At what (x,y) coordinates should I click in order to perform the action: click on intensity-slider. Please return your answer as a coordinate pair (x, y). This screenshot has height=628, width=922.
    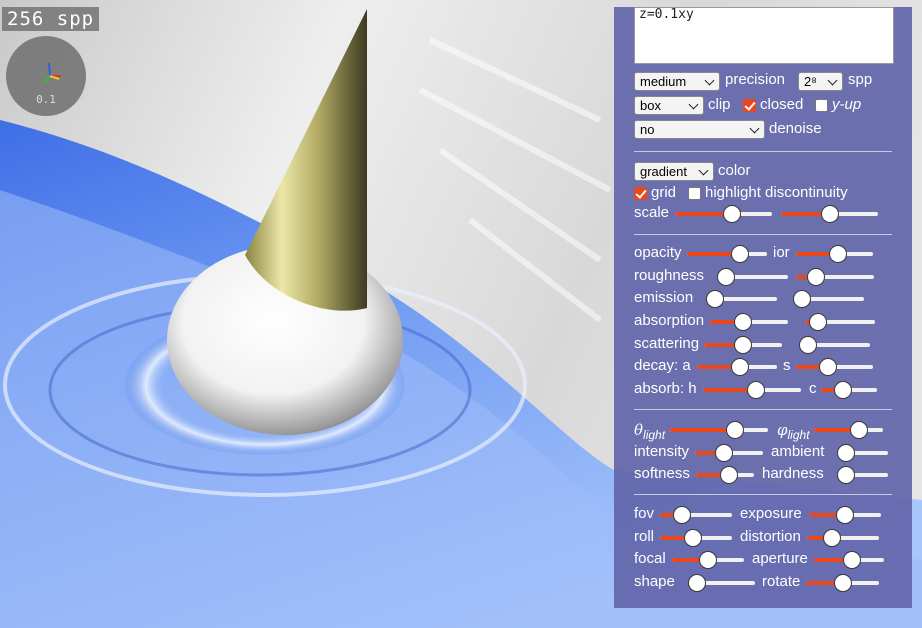
    Looking at the image, I should click on (729, 453).